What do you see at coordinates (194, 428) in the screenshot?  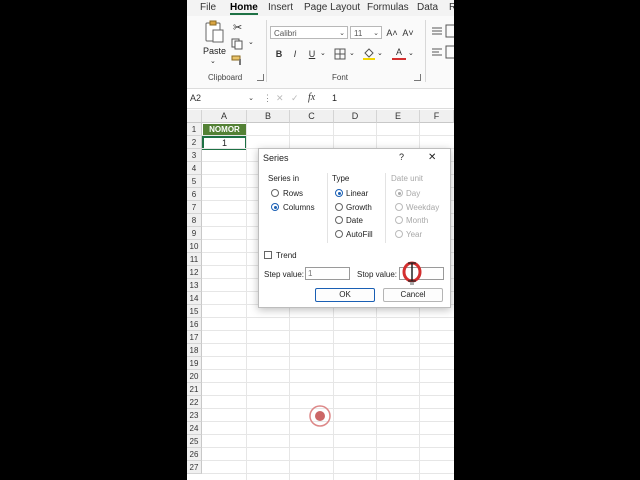 I see `row-header: 24` at bounding box center [194, 428].